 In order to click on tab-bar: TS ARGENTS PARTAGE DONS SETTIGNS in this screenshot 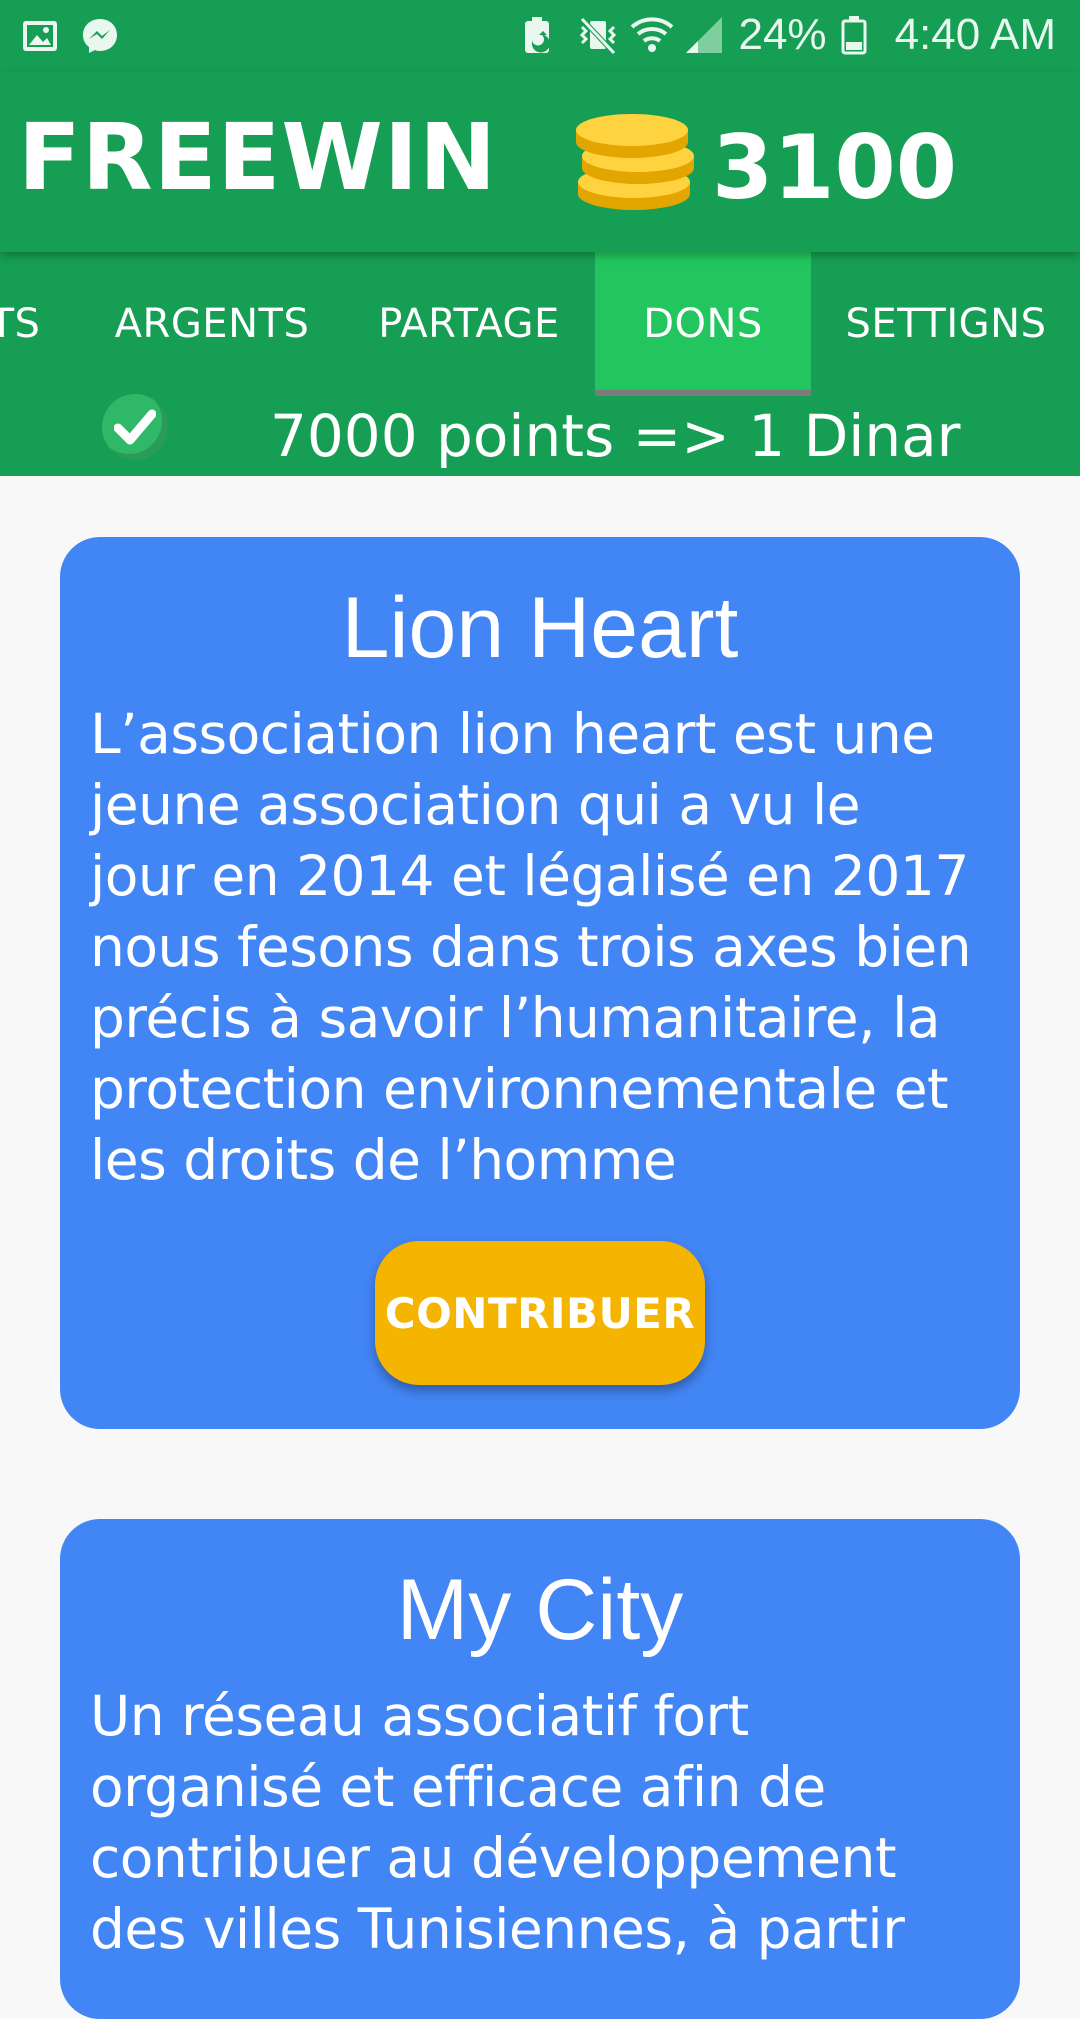, I will do `click(540, 324)`.